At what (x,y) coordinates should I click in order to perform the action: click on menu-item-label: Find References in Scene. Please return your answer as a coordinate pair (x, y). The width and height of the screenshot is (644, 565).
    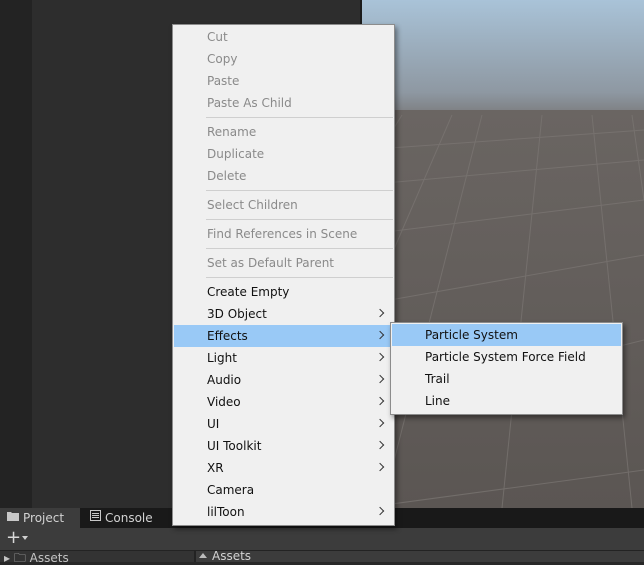
    Looking at the image, I should click on (282, 234).